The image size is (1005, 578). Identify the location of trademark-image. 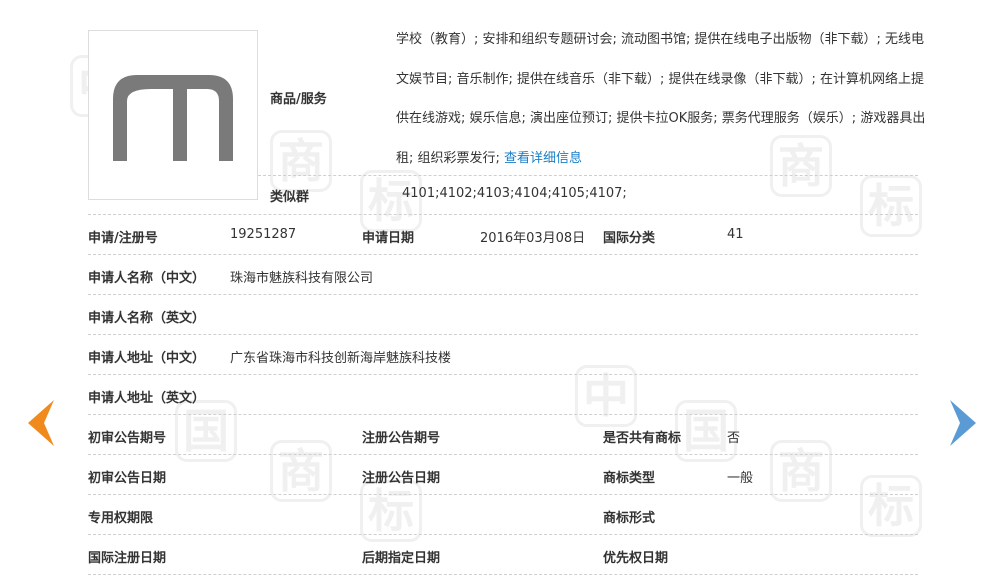
(173, 115).